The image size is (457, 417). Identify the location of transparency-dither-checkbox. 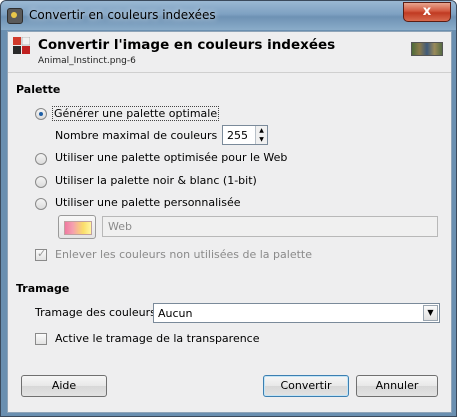
(41, 339).